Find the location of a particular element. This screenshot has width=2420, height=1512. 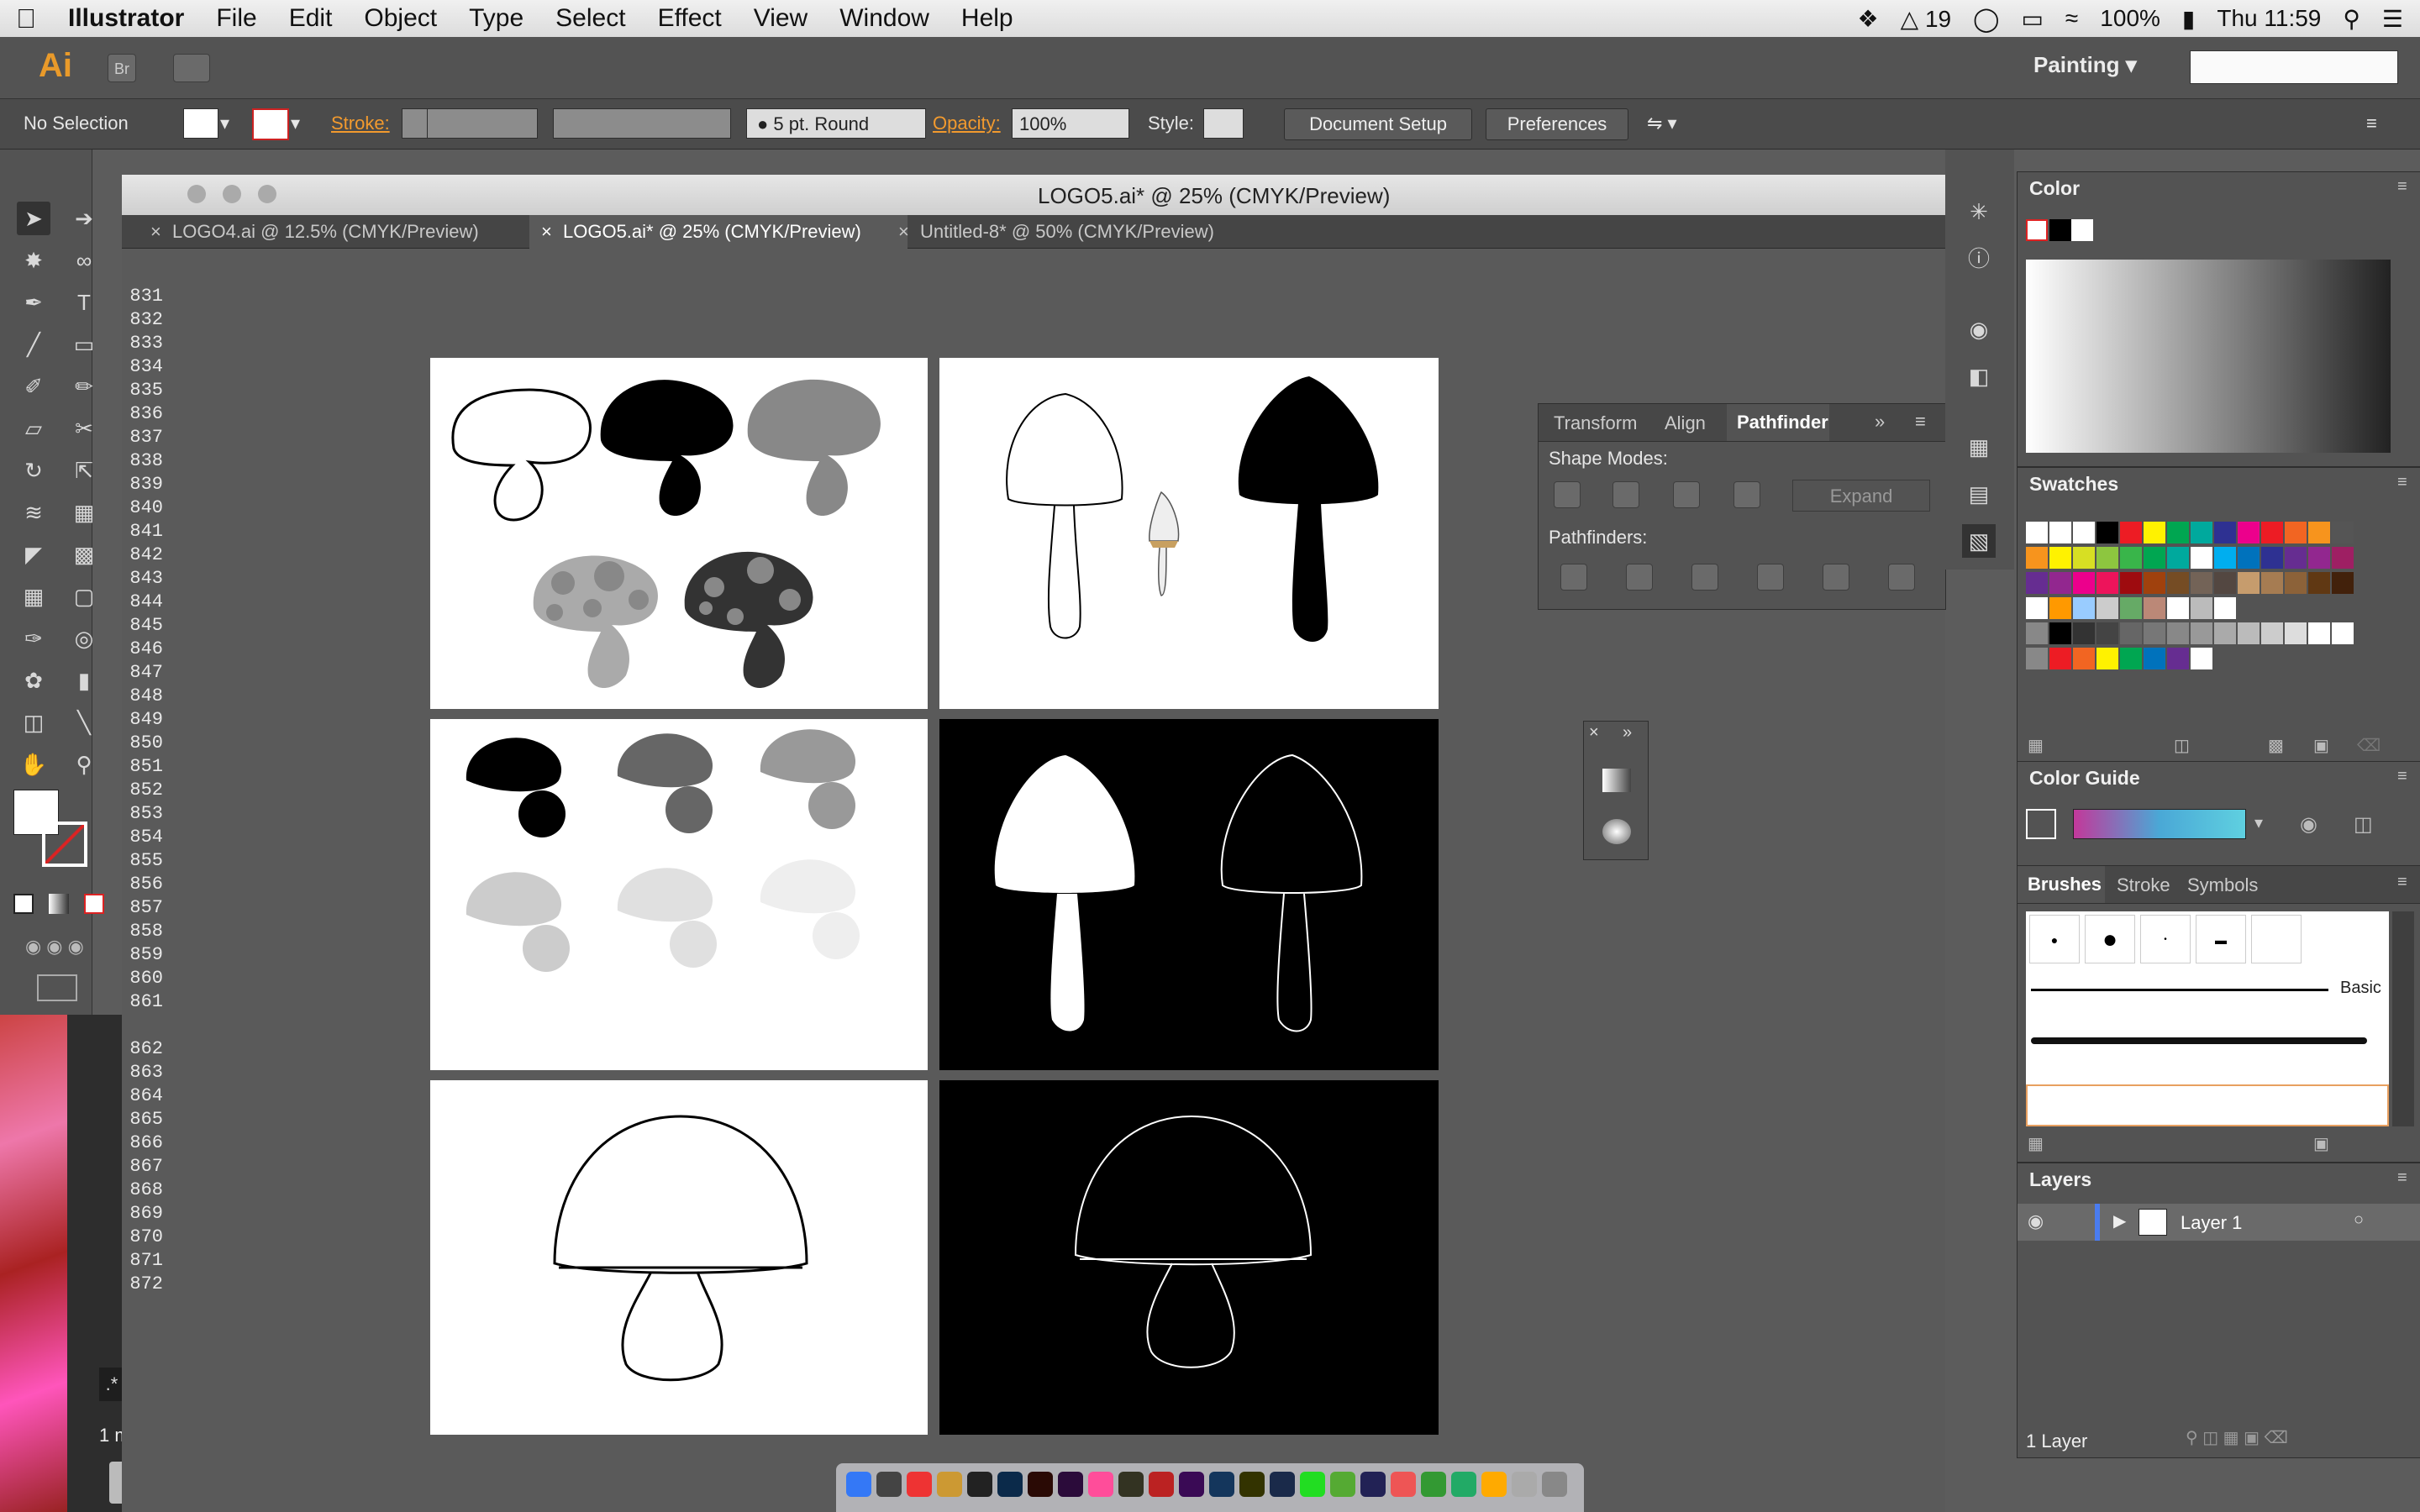

workspace-switcher: Painting ▾ is located at coordinates (2085, 65).